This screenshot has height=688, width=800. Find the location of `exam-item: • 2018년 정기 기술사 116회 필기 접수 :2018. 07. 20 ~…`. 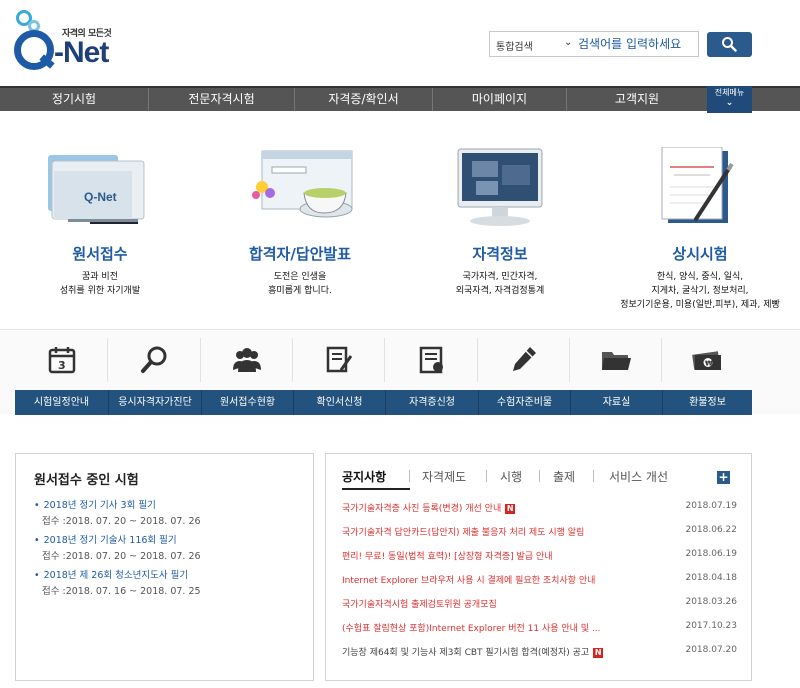

exam-item: • 2018년 정기 기술사 116회 필기 접수 :2018. 07. 20 ~… is located at coordinates (169, 547).